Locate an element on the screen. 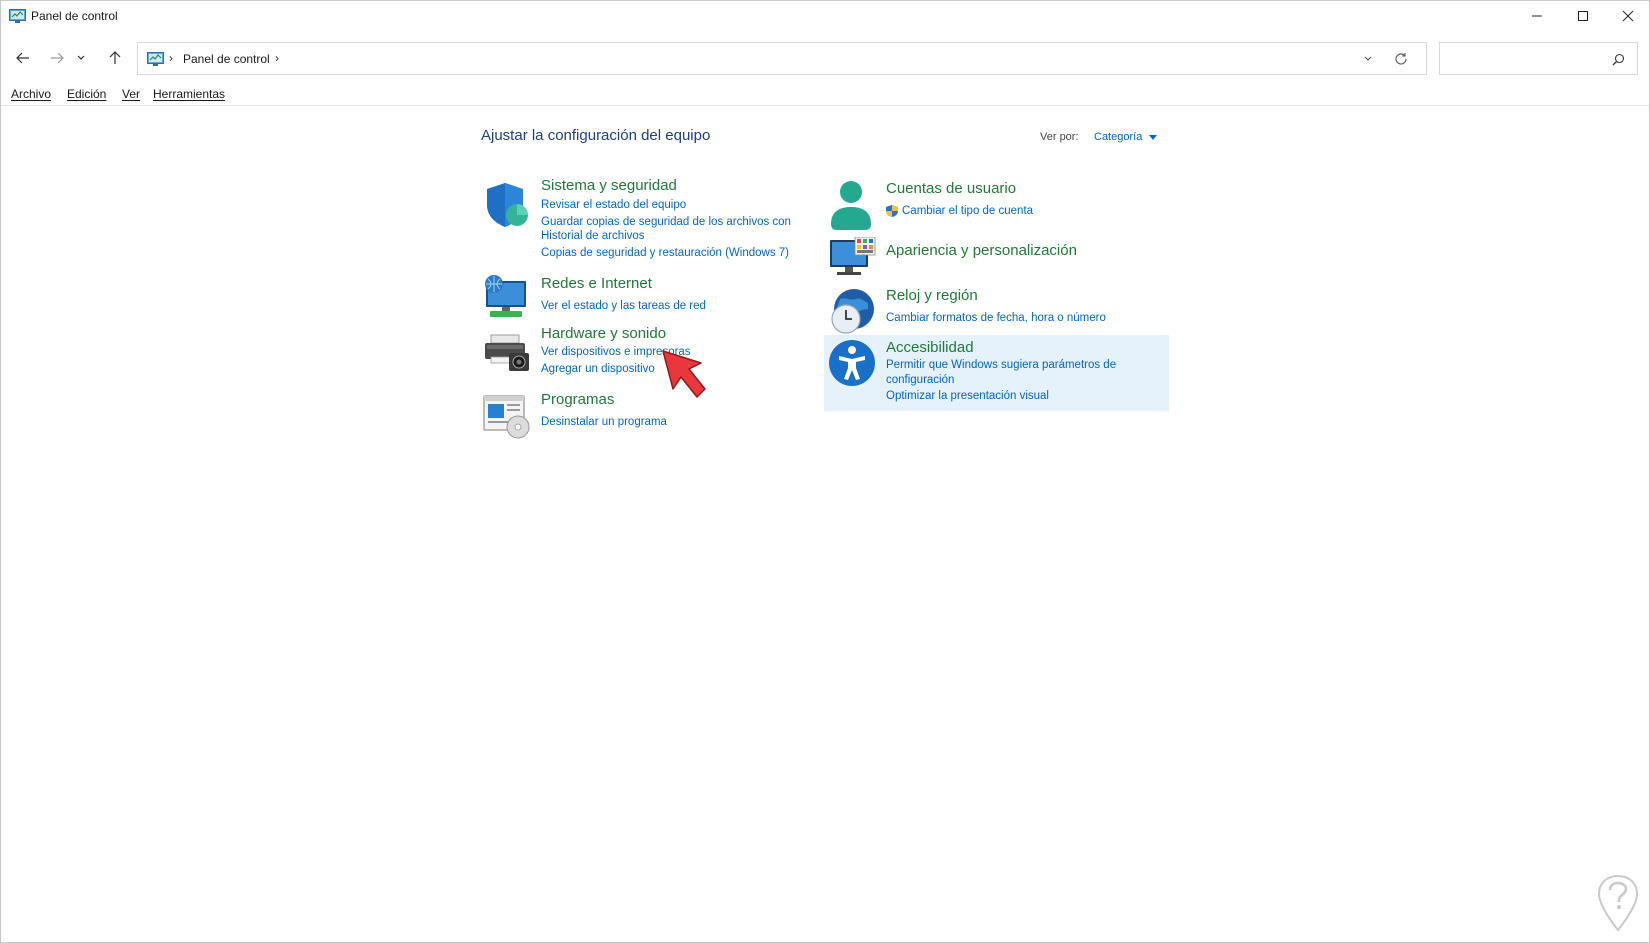 The image size is (1650, 943). search-box is located at coordinates (1538, 58).